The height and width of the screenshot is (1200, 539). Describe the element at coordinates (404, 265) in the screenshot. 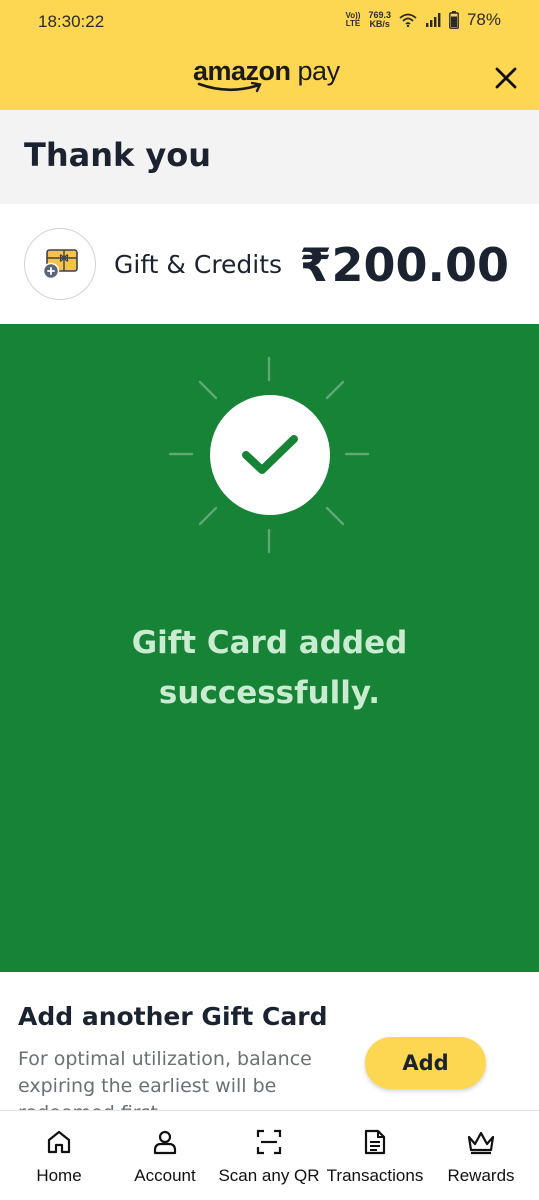

I see `payment-amount: ₹200.00` at that location.